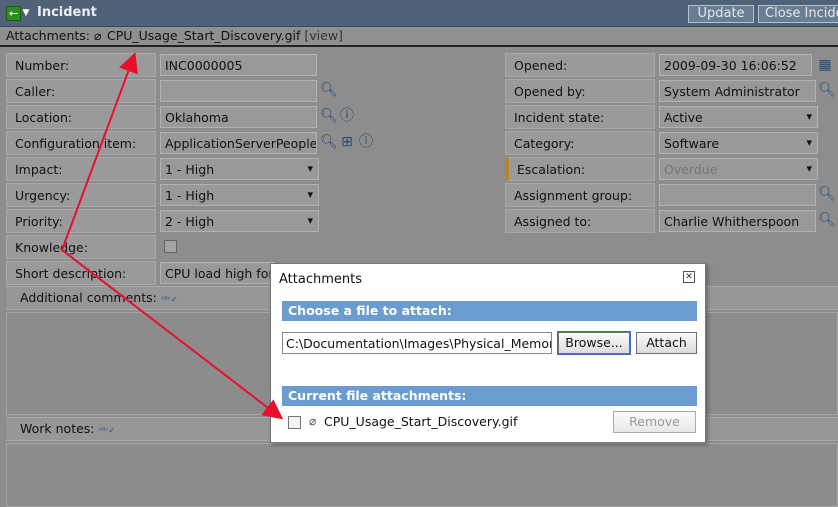 The height and width of the screenshot is (507, 838). Describe the element at coordinates (320, 279) in the screenshot. I see `dialog-title: Attachments` at that location.